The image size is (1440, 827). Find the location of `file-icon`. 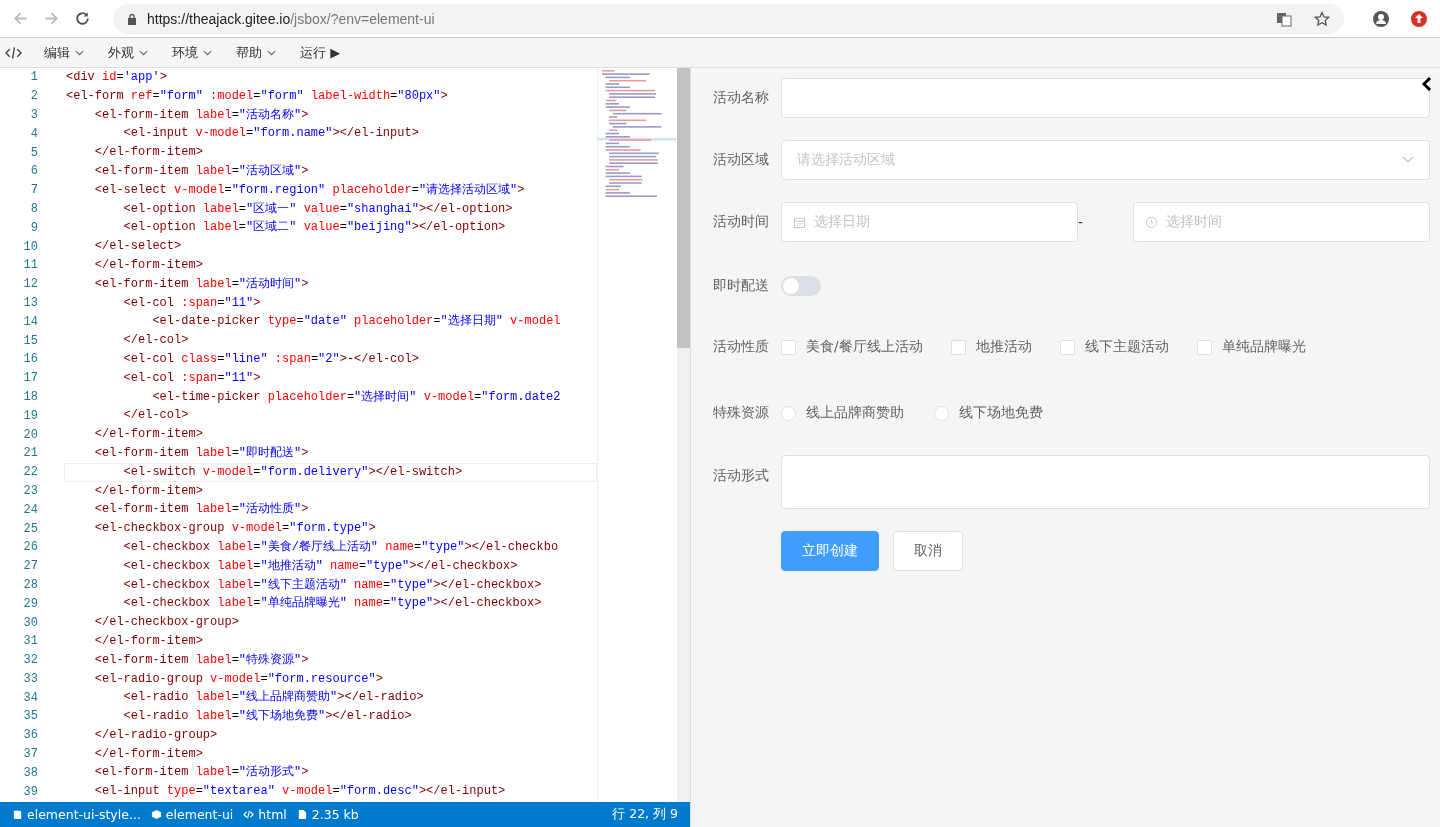

file-icon is located at coordinates (302, 814).